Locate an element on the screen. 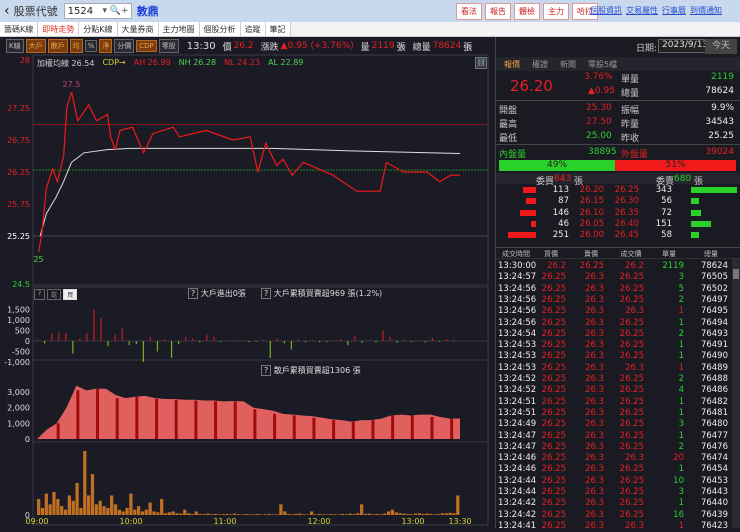  link-icon: ⛓ is located at coordinates (481, 63).